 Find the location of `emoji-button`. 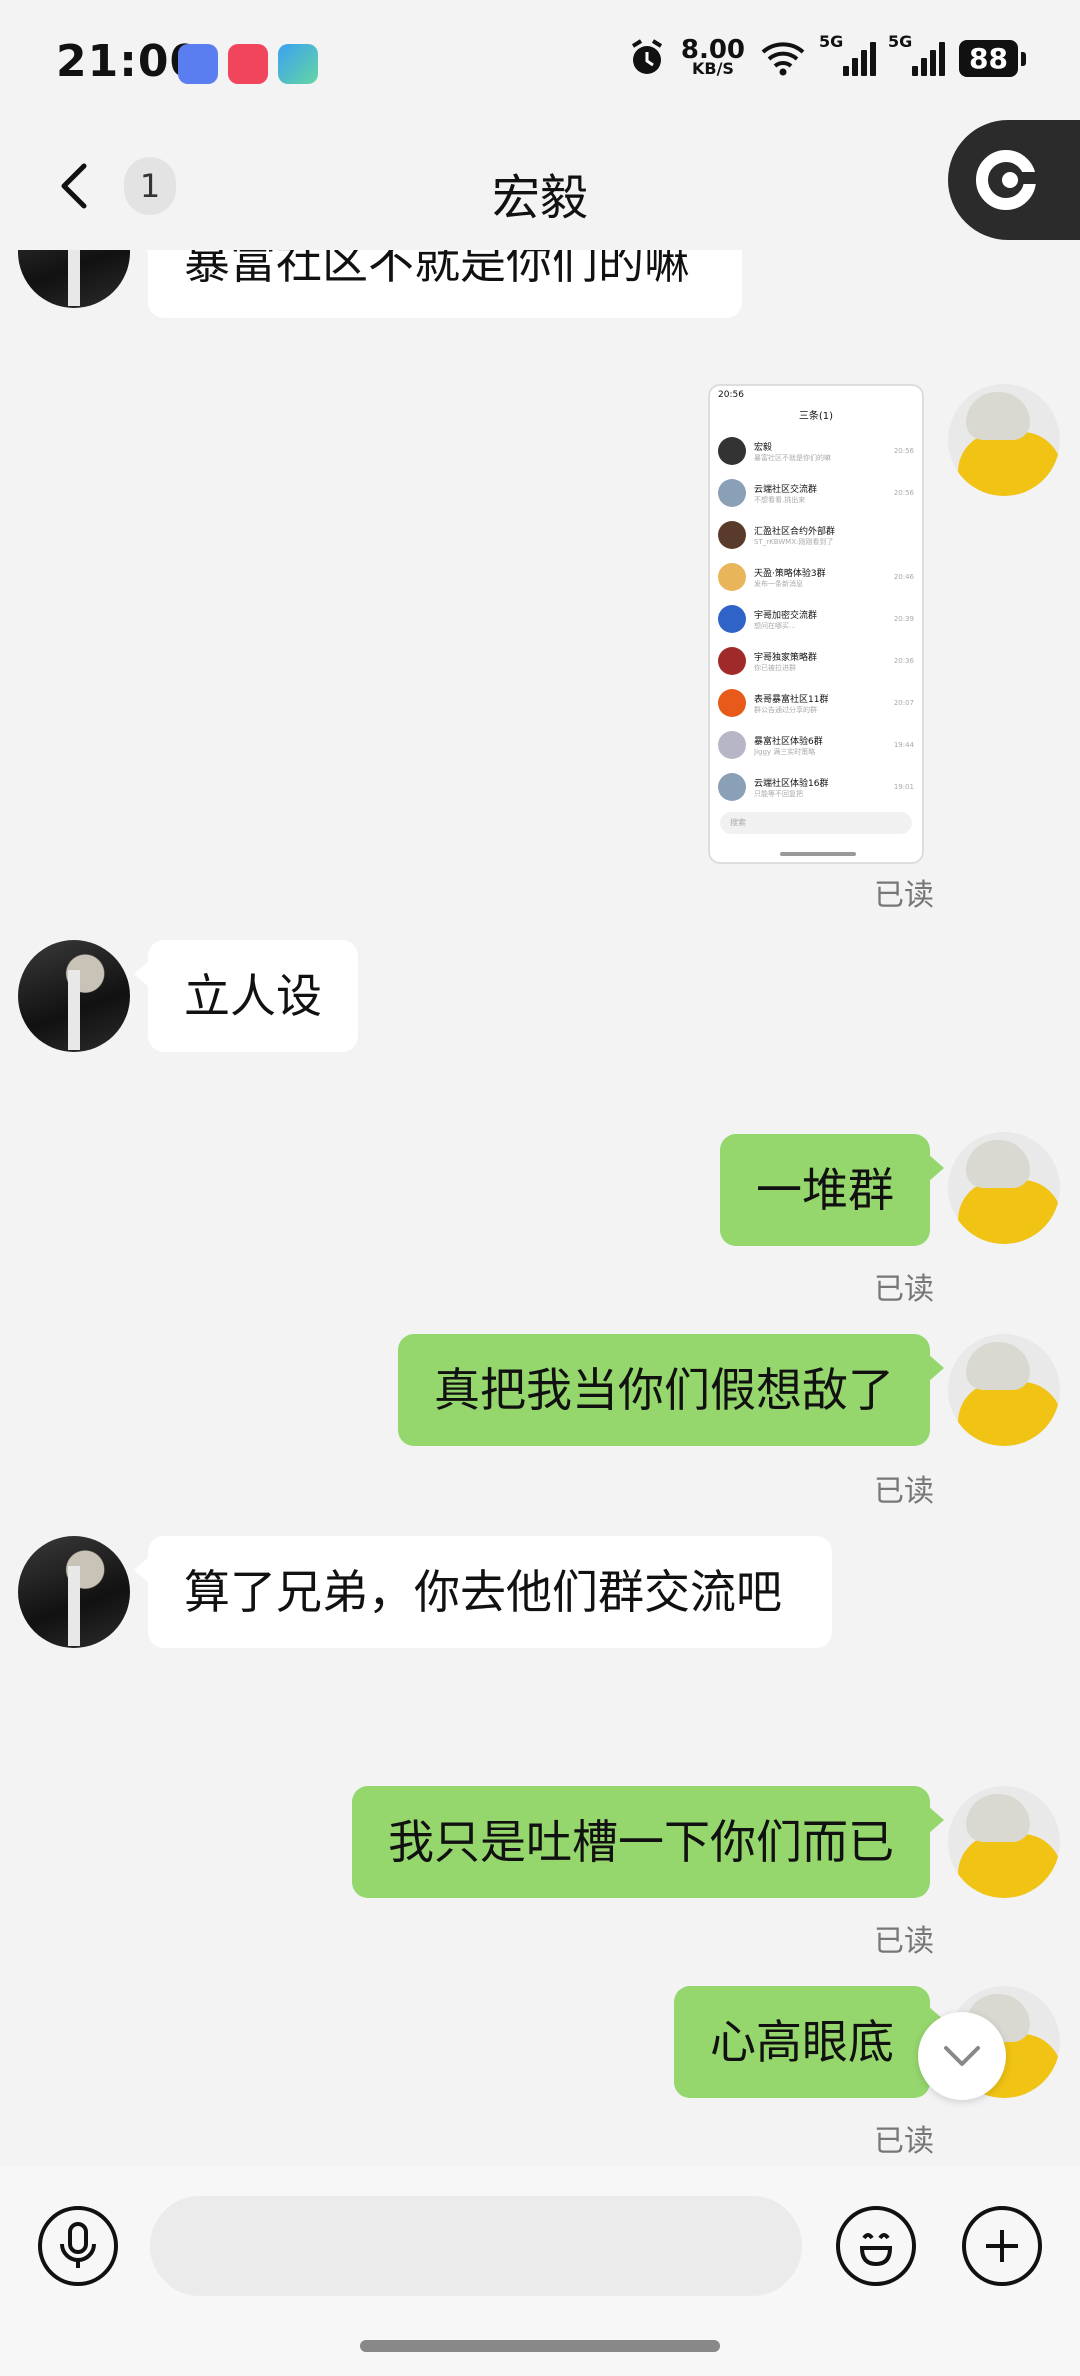

emoji-button is located at coordinates (876, 2246).